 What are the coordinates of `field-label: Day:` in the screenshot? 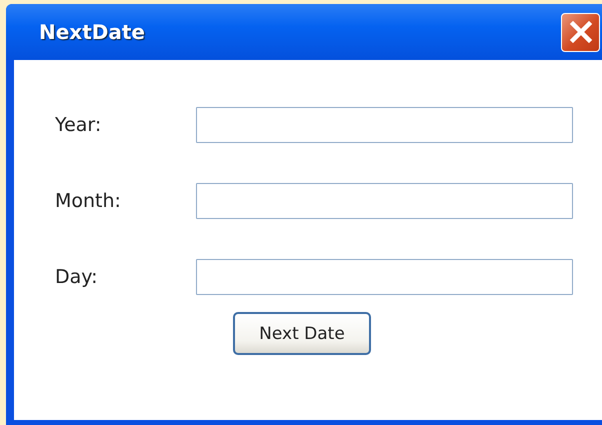 It's located at (77, 277).